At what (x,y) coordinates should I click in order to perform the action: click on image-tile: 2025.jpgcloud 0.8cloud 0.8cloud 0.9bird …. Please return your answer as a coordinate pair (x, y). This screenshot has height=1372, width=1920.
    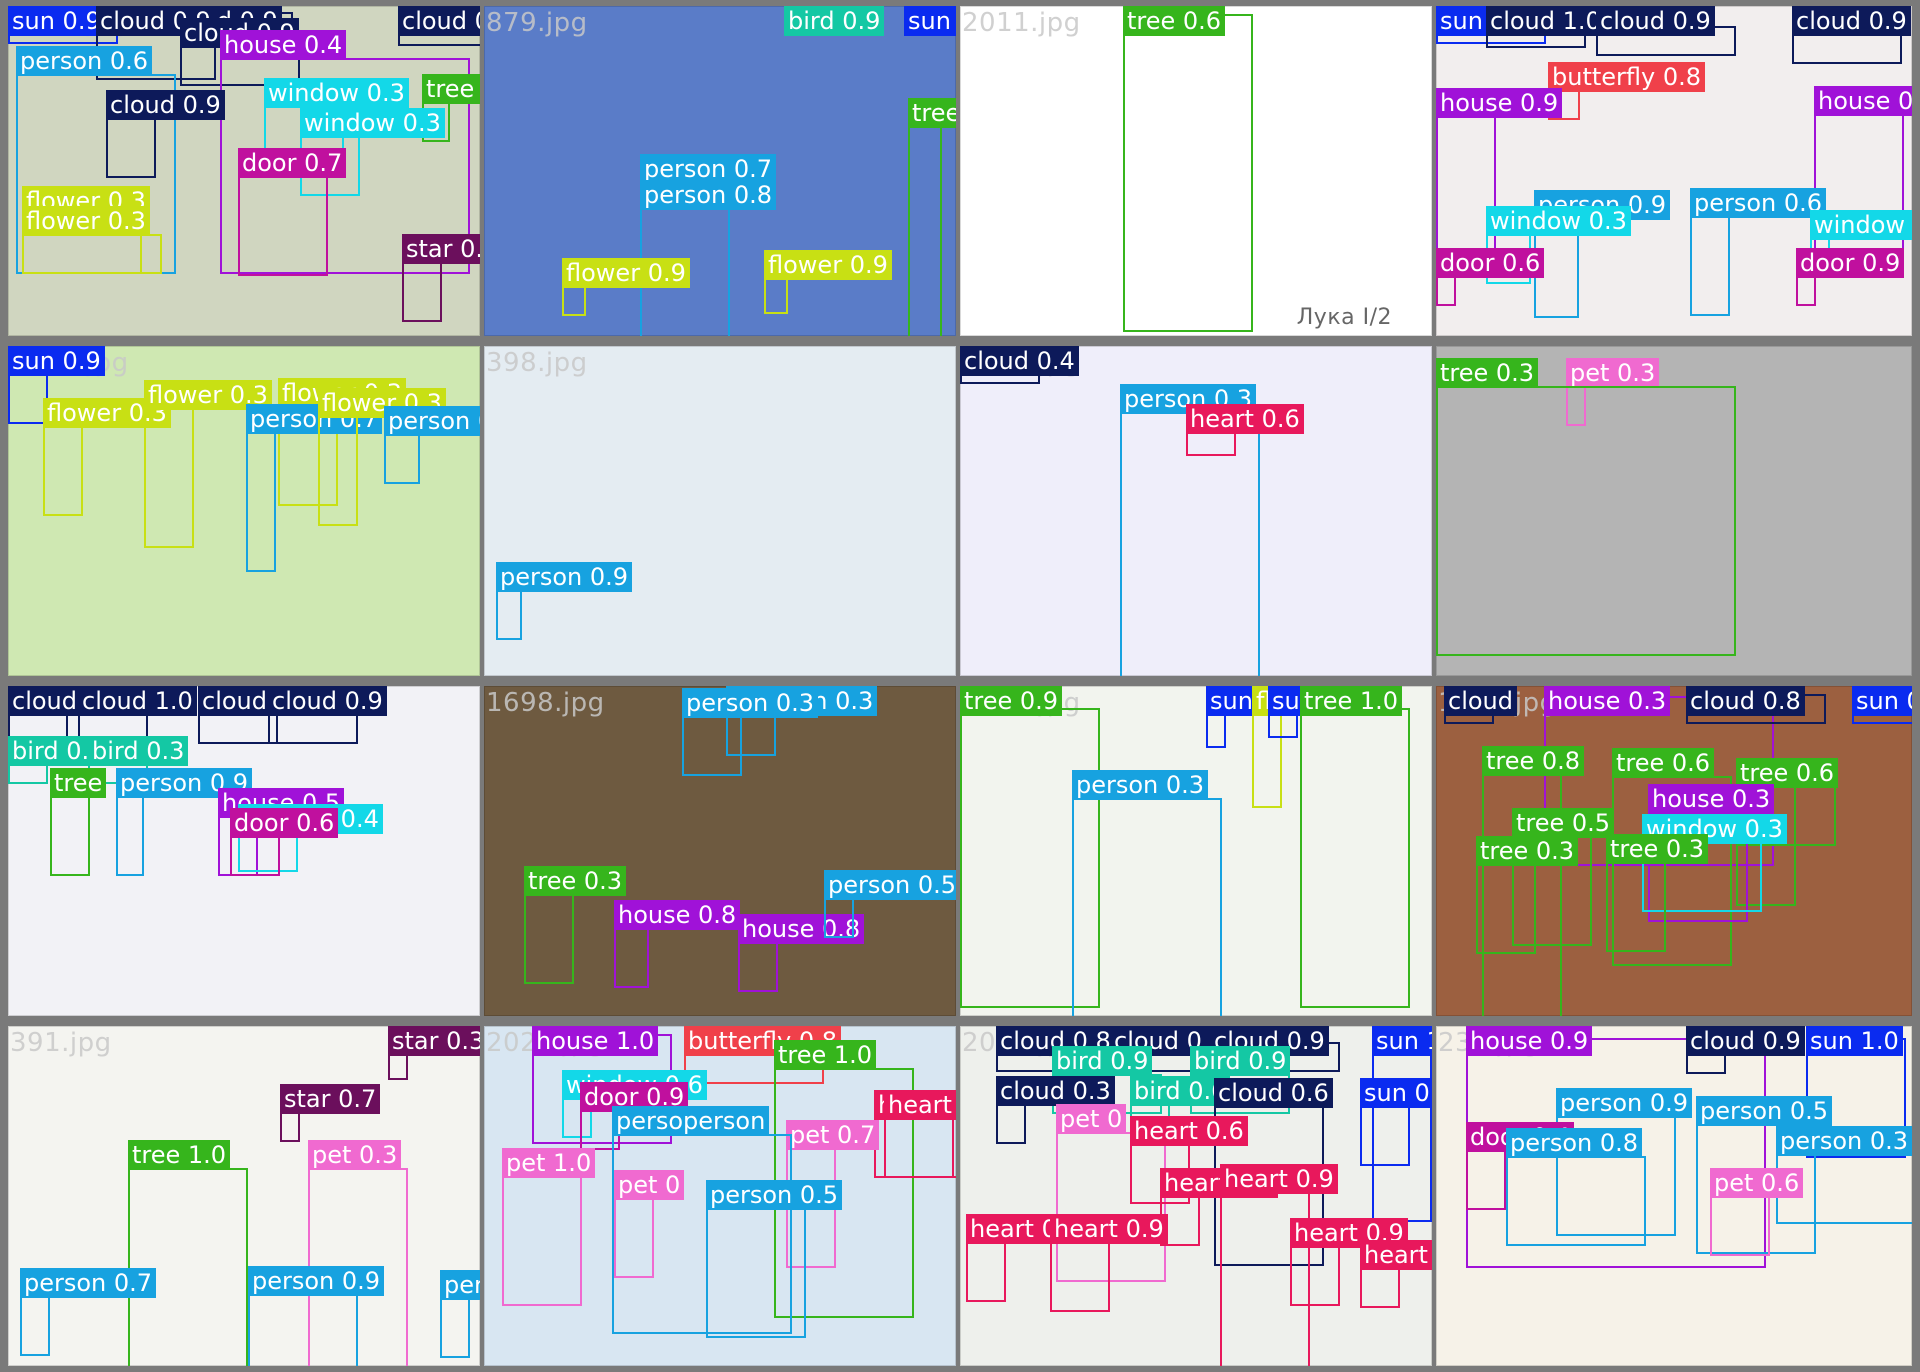
    Looking at the image, I should click on (1196, 1196).